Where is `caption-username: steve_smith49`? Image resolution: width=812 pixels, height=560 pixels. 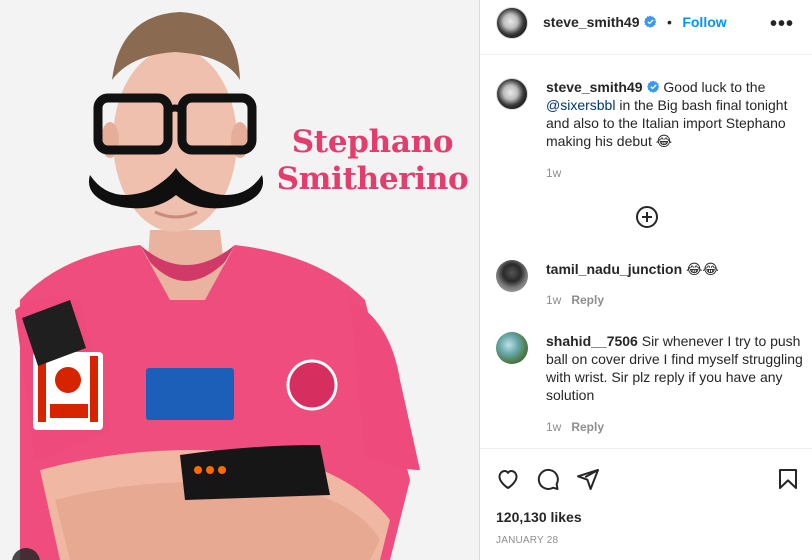
caption-username: steve_smith49 is located at coordinates (594, 87).